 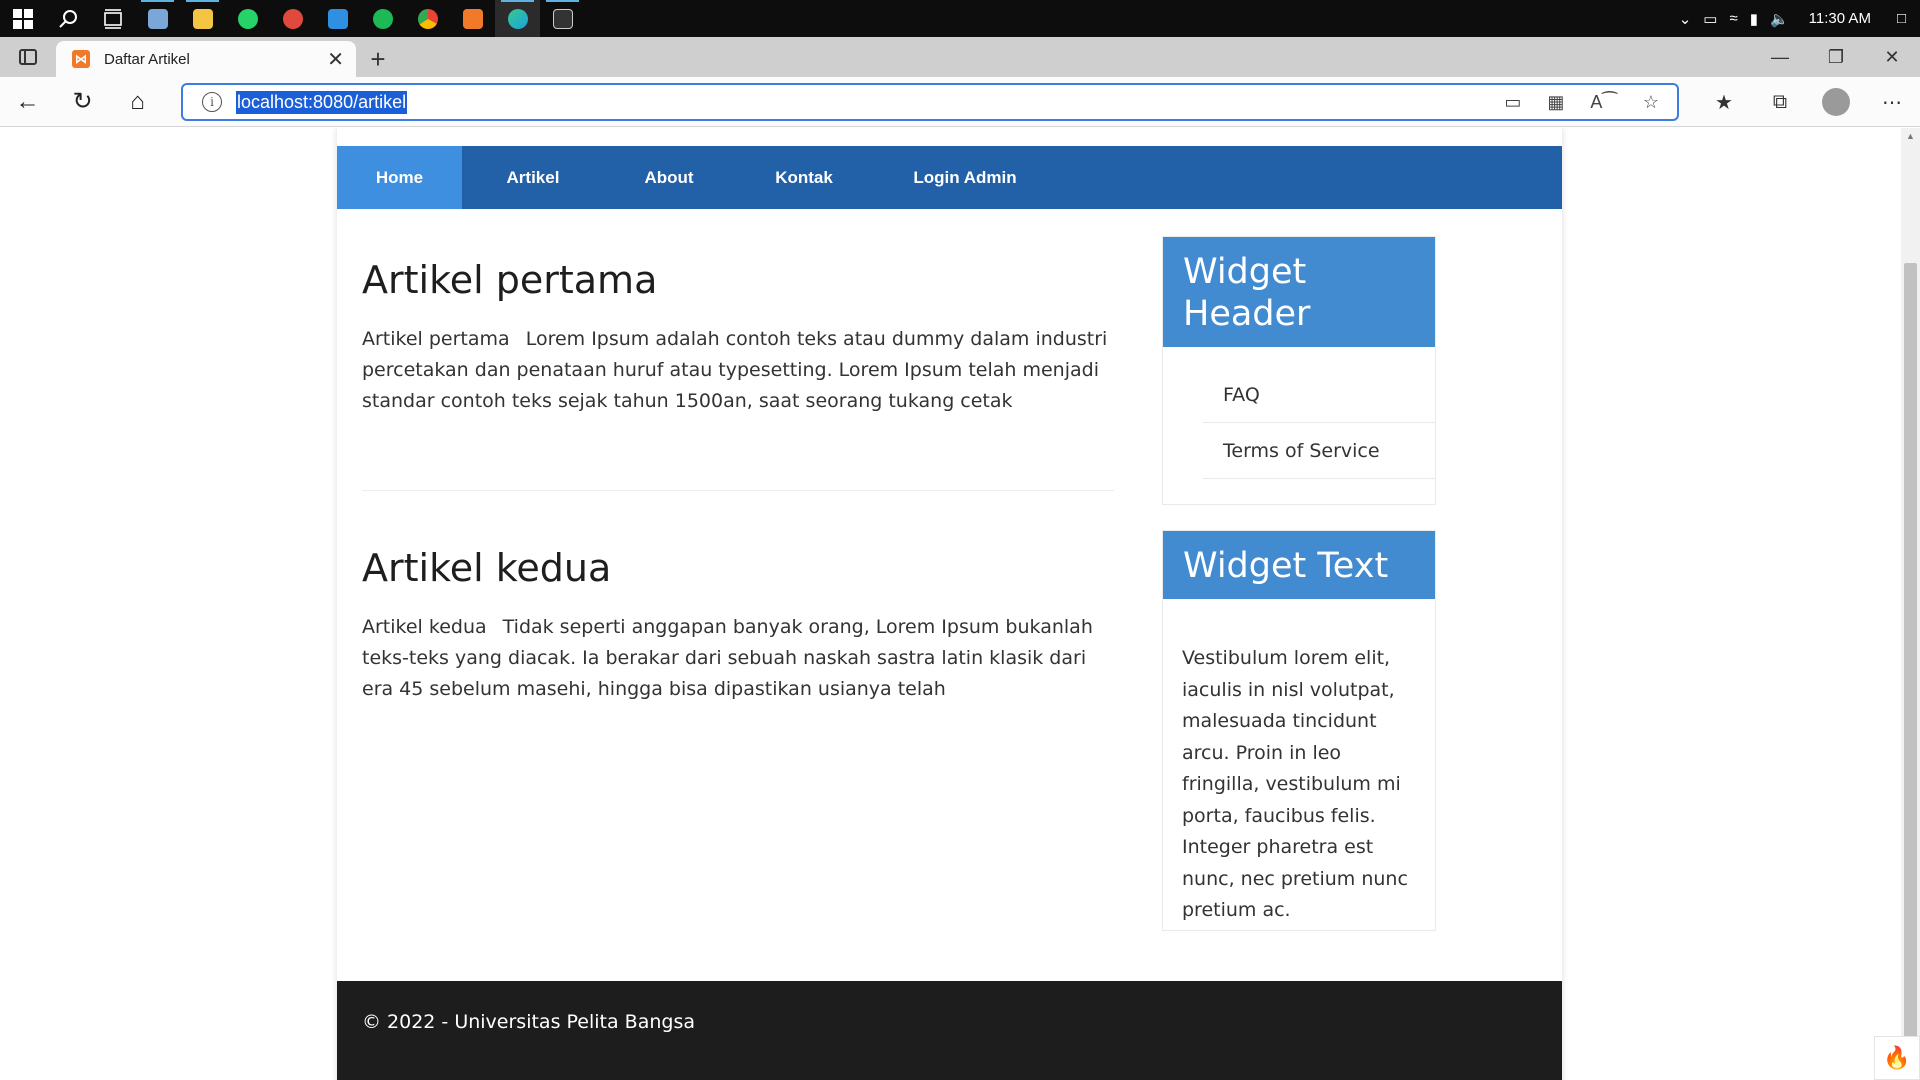 What do you see at coordinates (1799, 18) in the screenshot?
I see `system-tray: ⌄ ▭ ≈ ▮ 🔈 11:30 AM □` at bounding box center [1799, 18].